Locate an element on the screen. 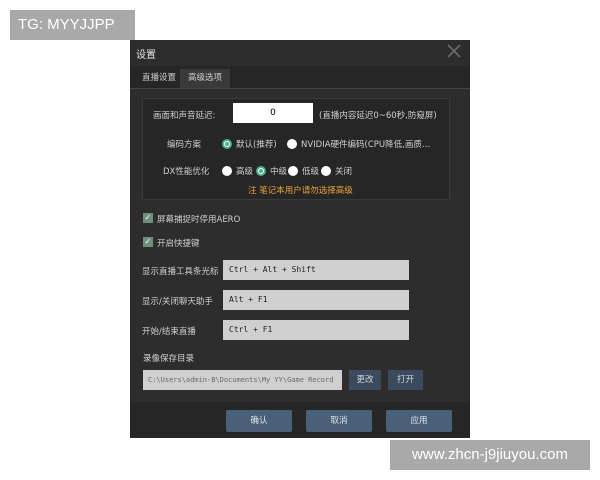 This screenshot has height=480, width=600. open-dir-button: 打开 is located at coordinates (405, 380).